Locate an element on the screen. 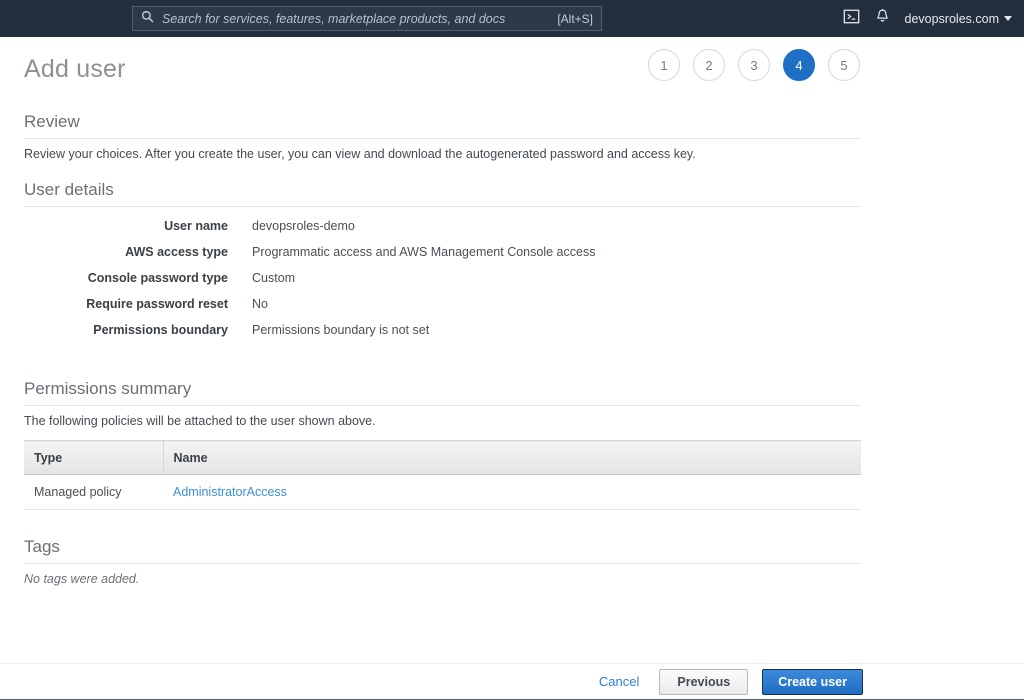  detail-row: Console password type Custom is located at coordinates (512, 284).